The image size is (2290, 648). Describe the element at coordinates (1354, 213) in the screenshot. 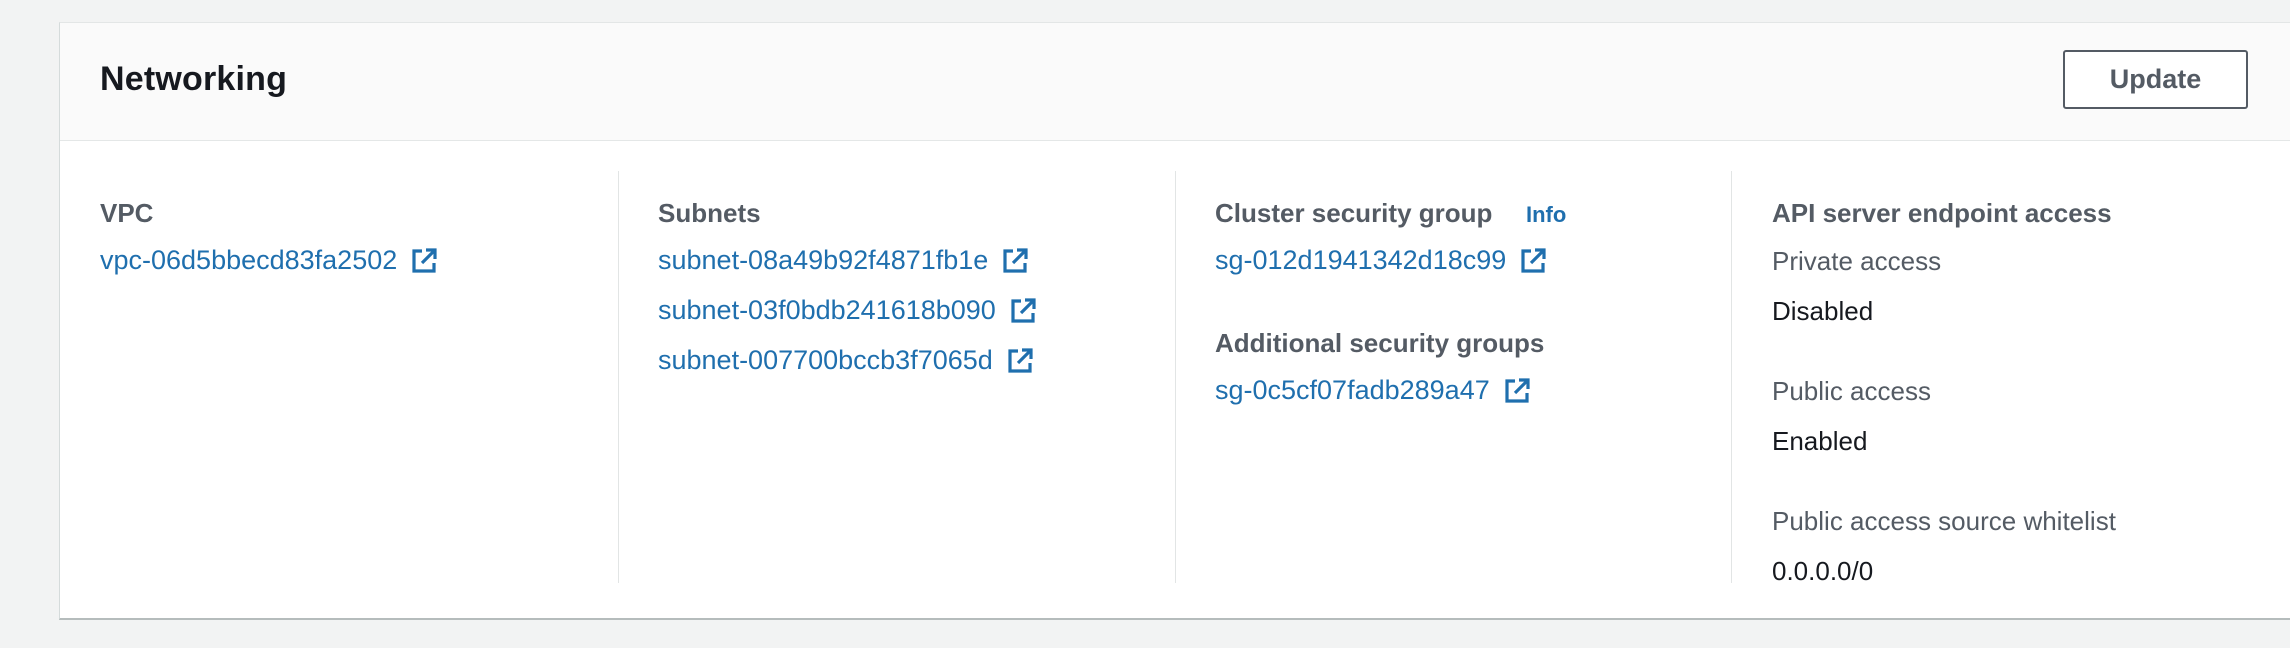

I see `cluster-security-group-label: Cluster security group` at that location.